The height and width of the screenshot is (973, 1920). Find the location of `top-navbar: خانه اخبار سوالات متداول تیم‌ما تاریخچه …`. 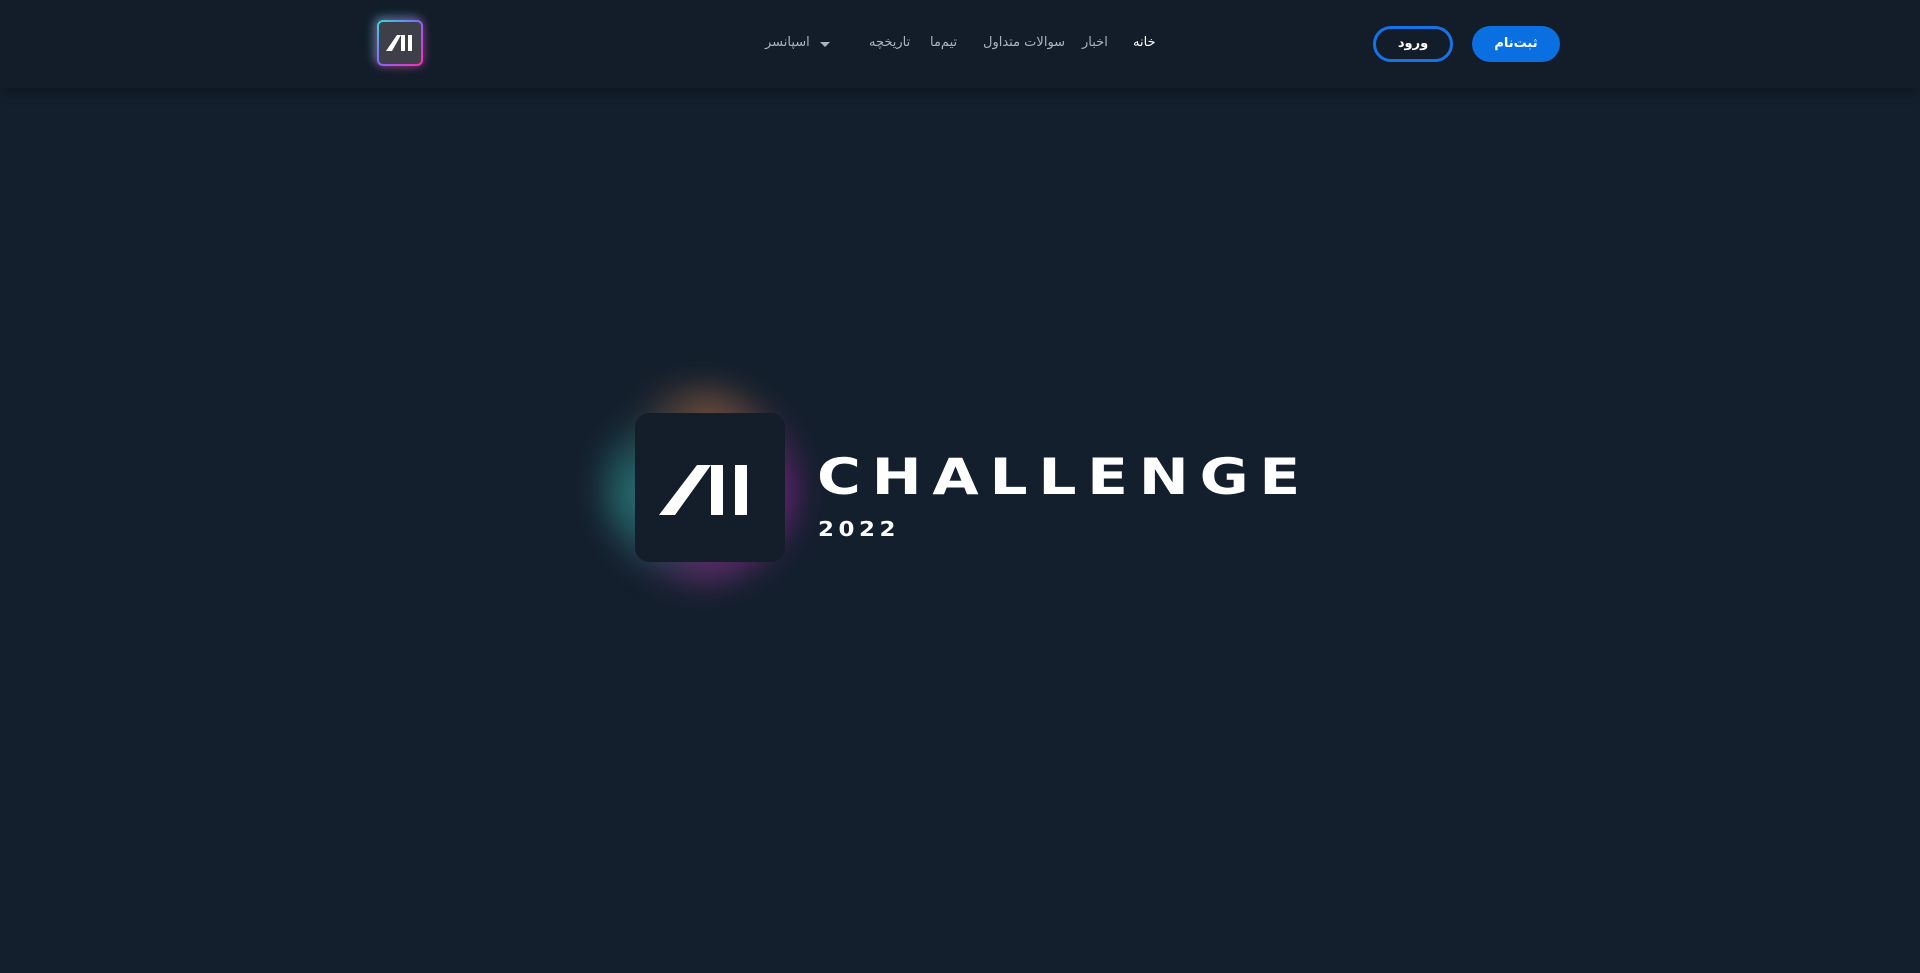

top-navbar: خانه اخبار سوالات متداول تیم‌ما تاریخچه … is located at coordinates (960, 44).